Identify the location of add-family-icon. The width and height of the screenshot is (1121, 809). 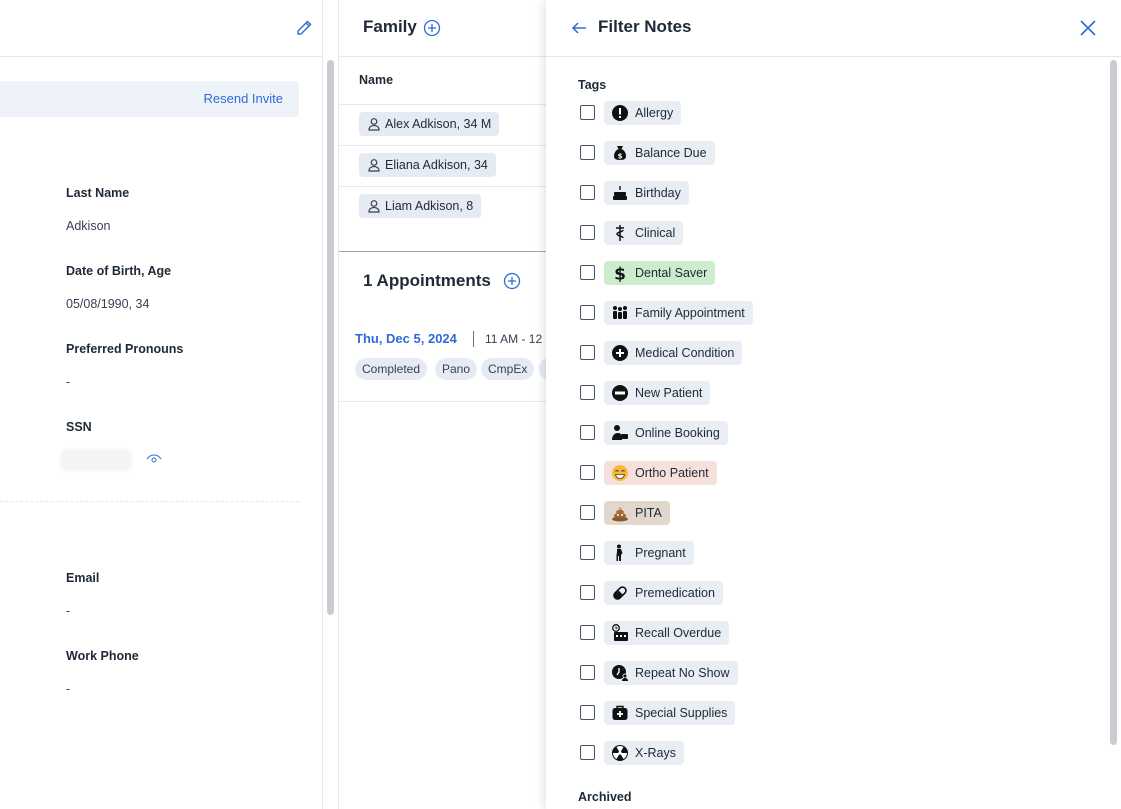
(432, 28).